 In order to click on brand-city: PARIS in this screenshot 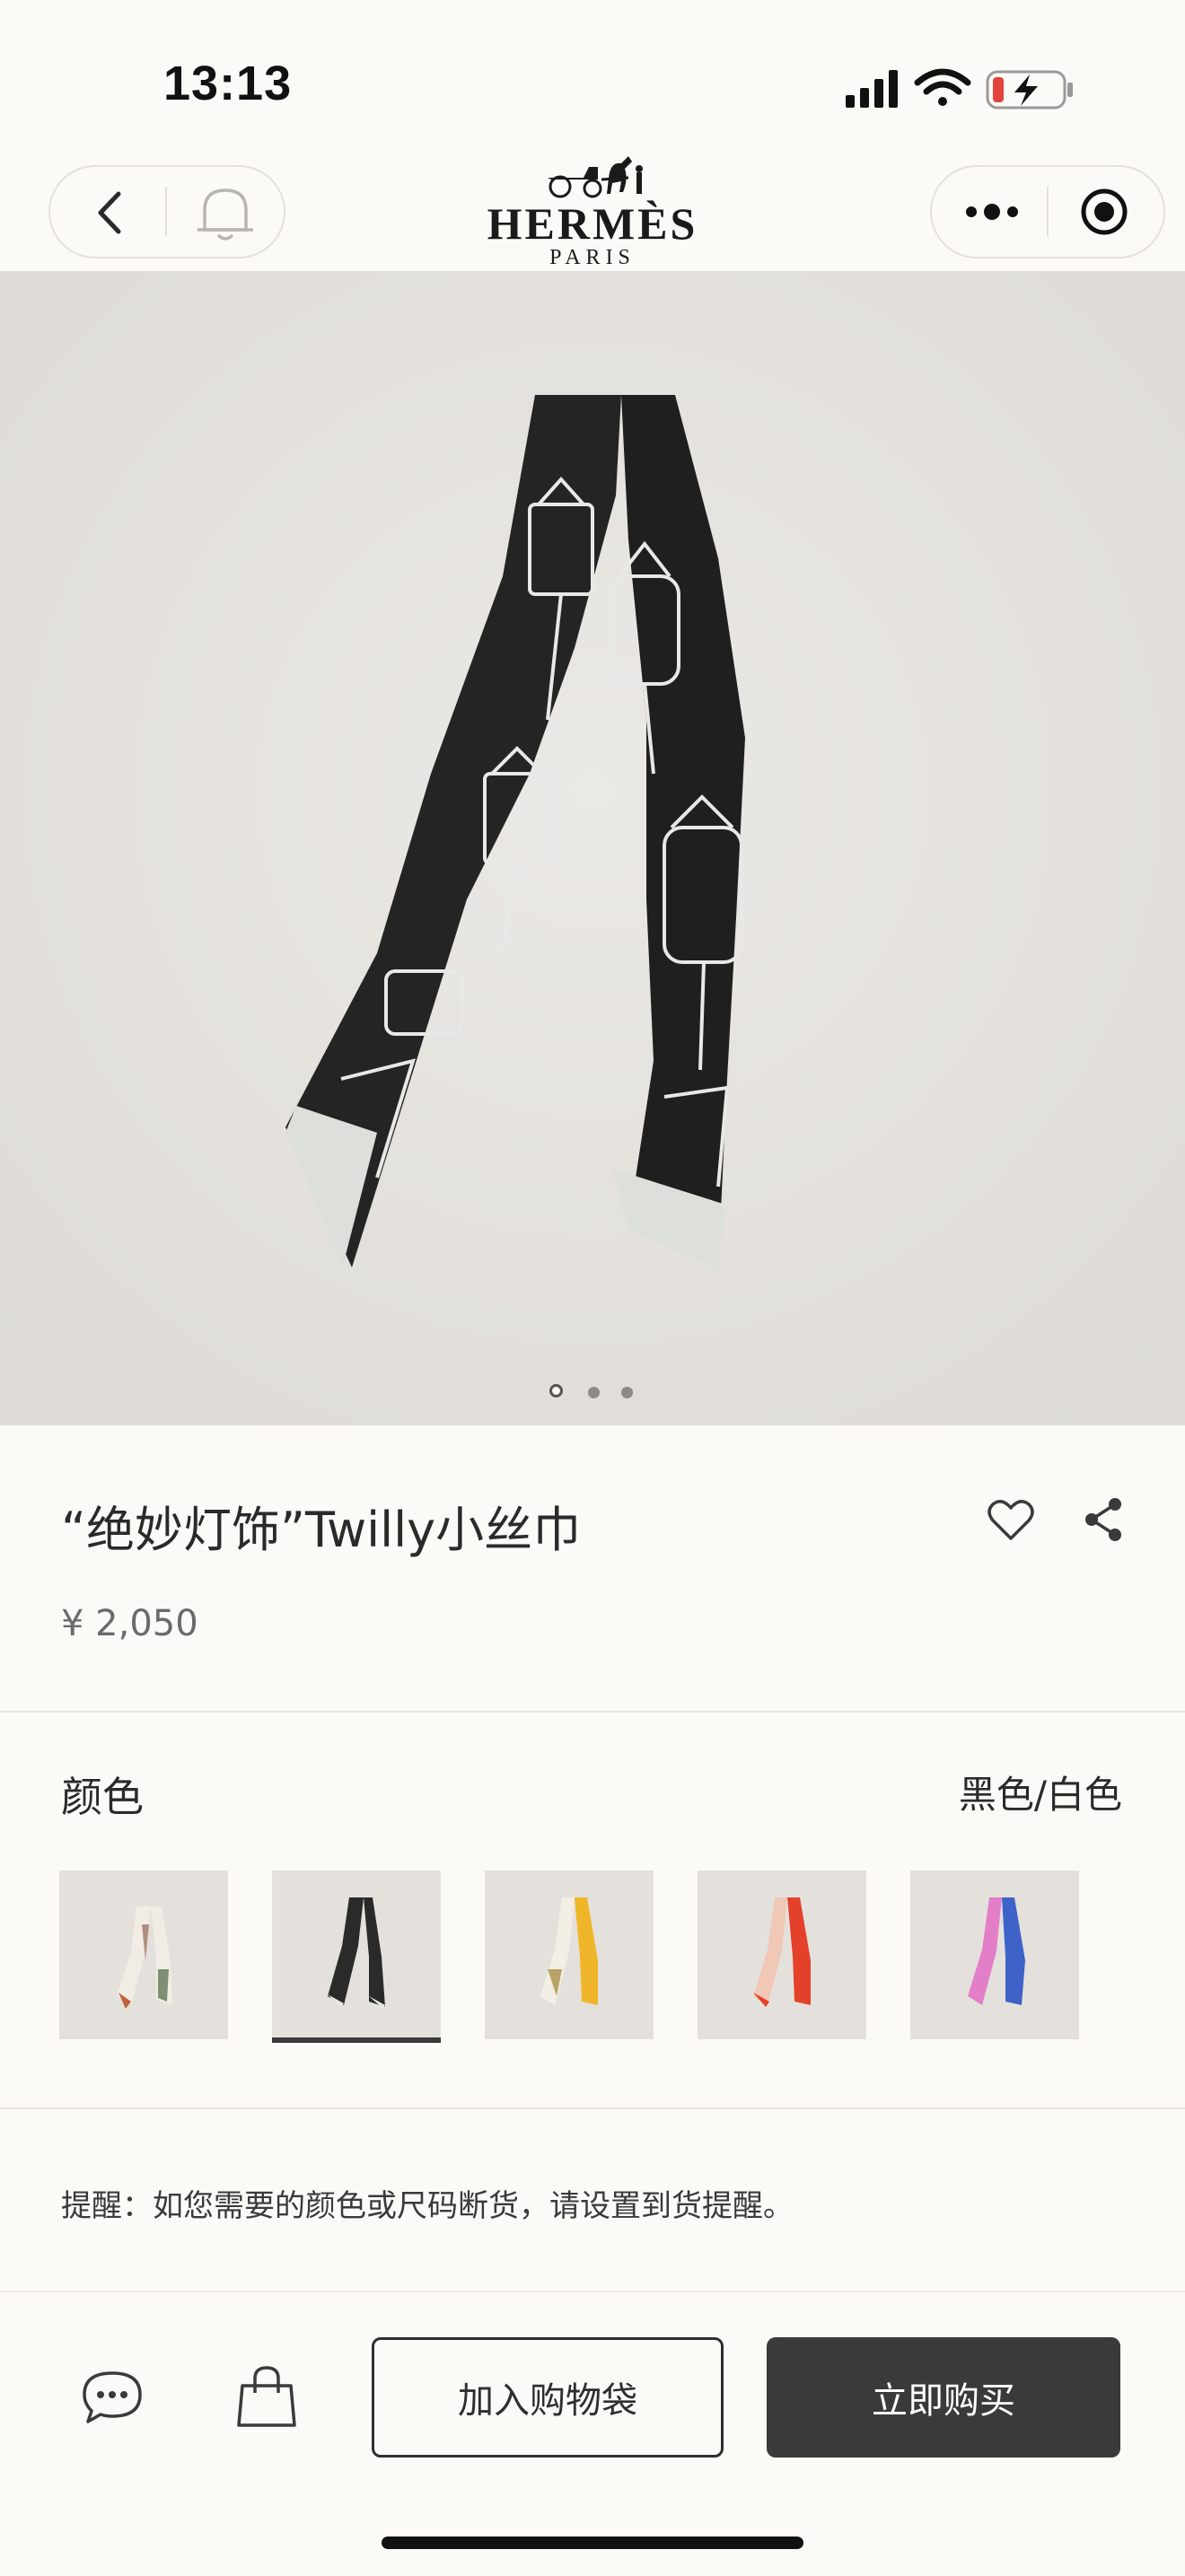, I will do `click(592, 257)`.